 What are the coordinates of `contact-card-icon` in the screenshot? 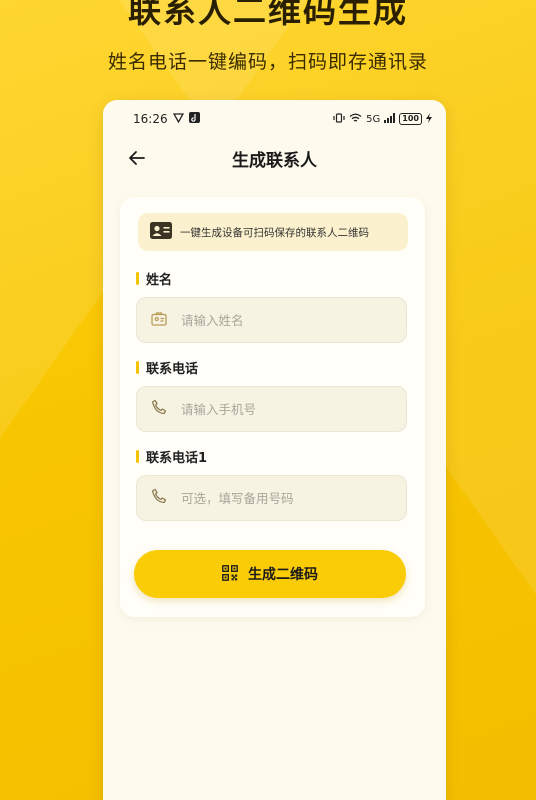 It's located at (161, 232).